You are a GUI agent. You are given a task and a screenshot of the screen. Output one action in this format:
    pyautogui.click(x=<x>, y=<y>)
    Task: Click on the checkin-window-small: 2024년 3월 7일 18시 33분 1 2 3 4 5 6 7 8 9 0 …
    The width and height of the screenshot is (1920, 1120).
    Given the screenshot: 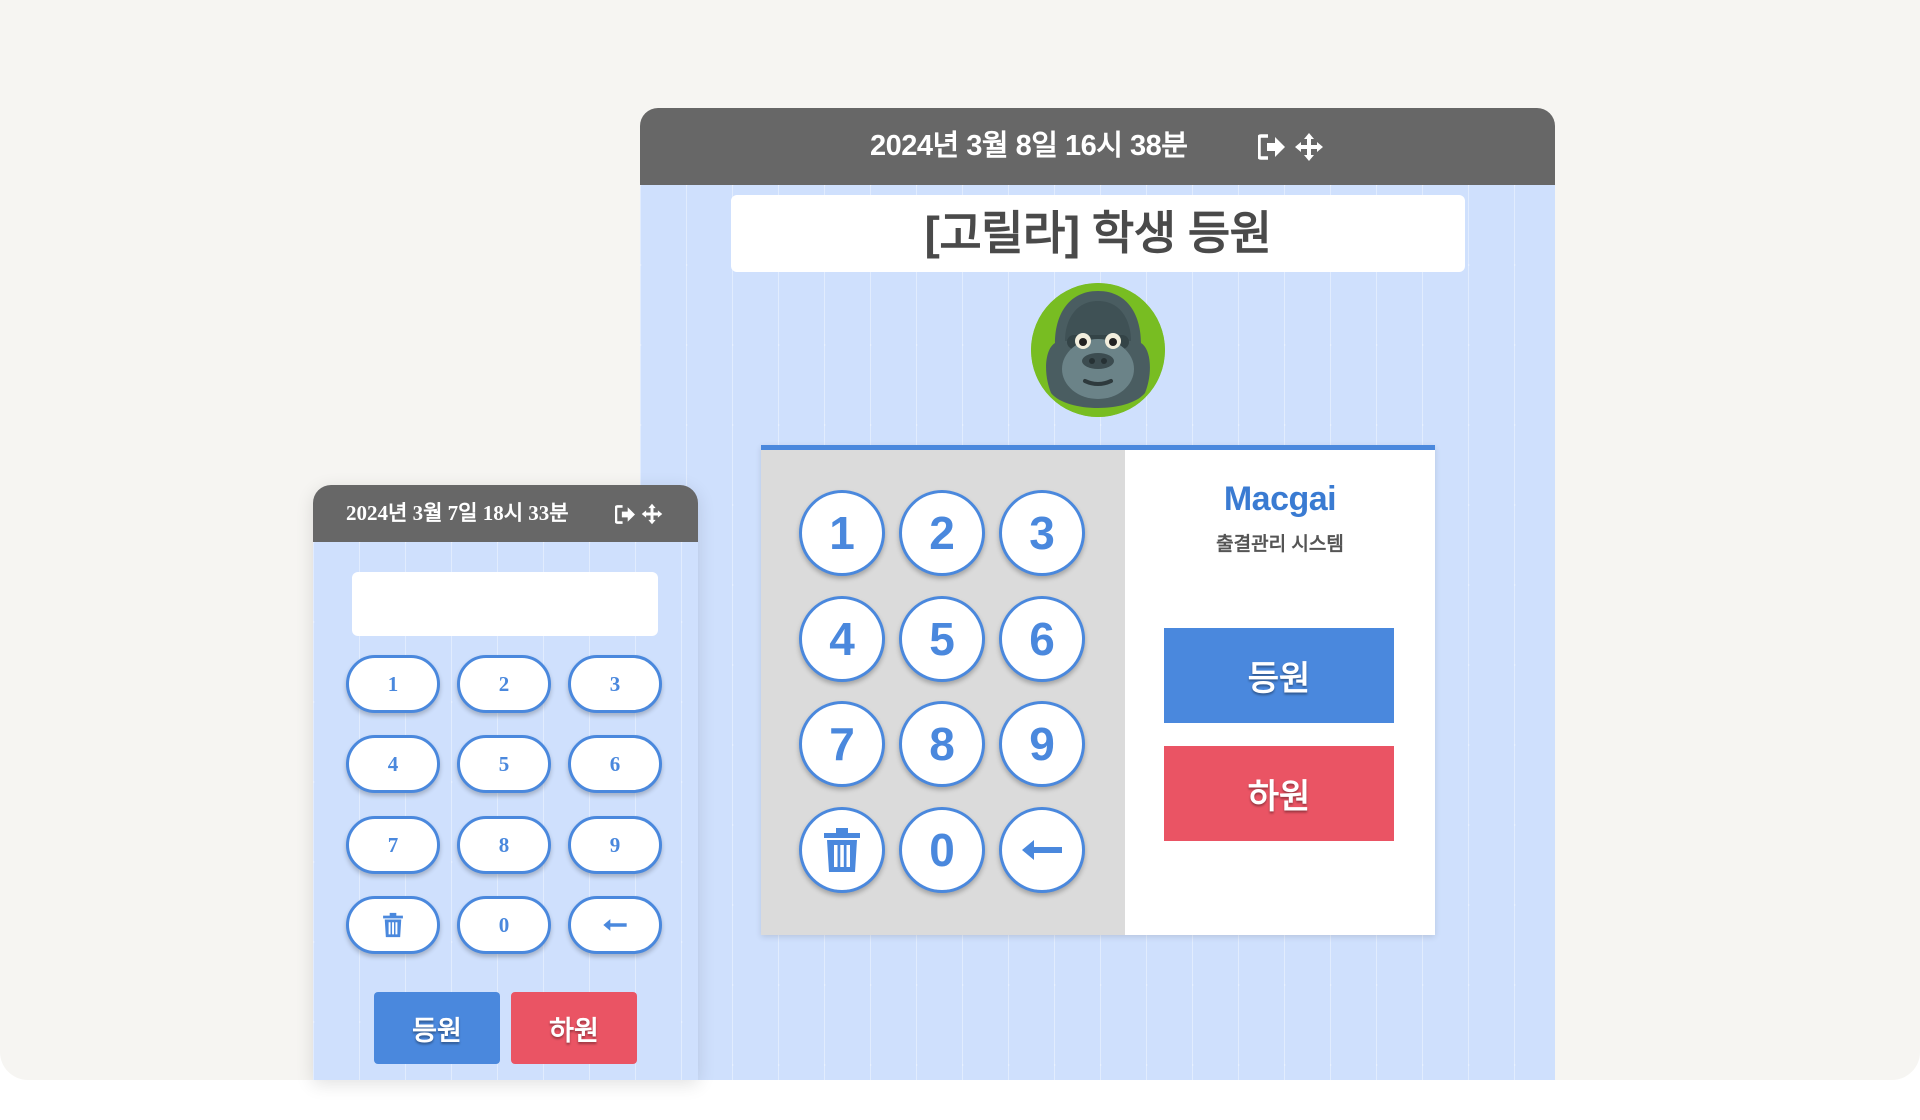 What is the action you would take?
    pyautogui.click(x=505, y=782)
    